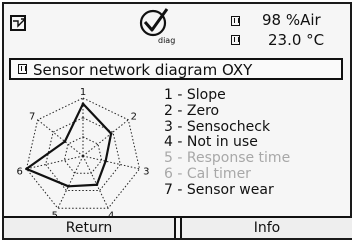 This screenshot has width=354, height=244. I want to click on diagram-title-bar: Sensor network diagram OXY, so click(176, 69).